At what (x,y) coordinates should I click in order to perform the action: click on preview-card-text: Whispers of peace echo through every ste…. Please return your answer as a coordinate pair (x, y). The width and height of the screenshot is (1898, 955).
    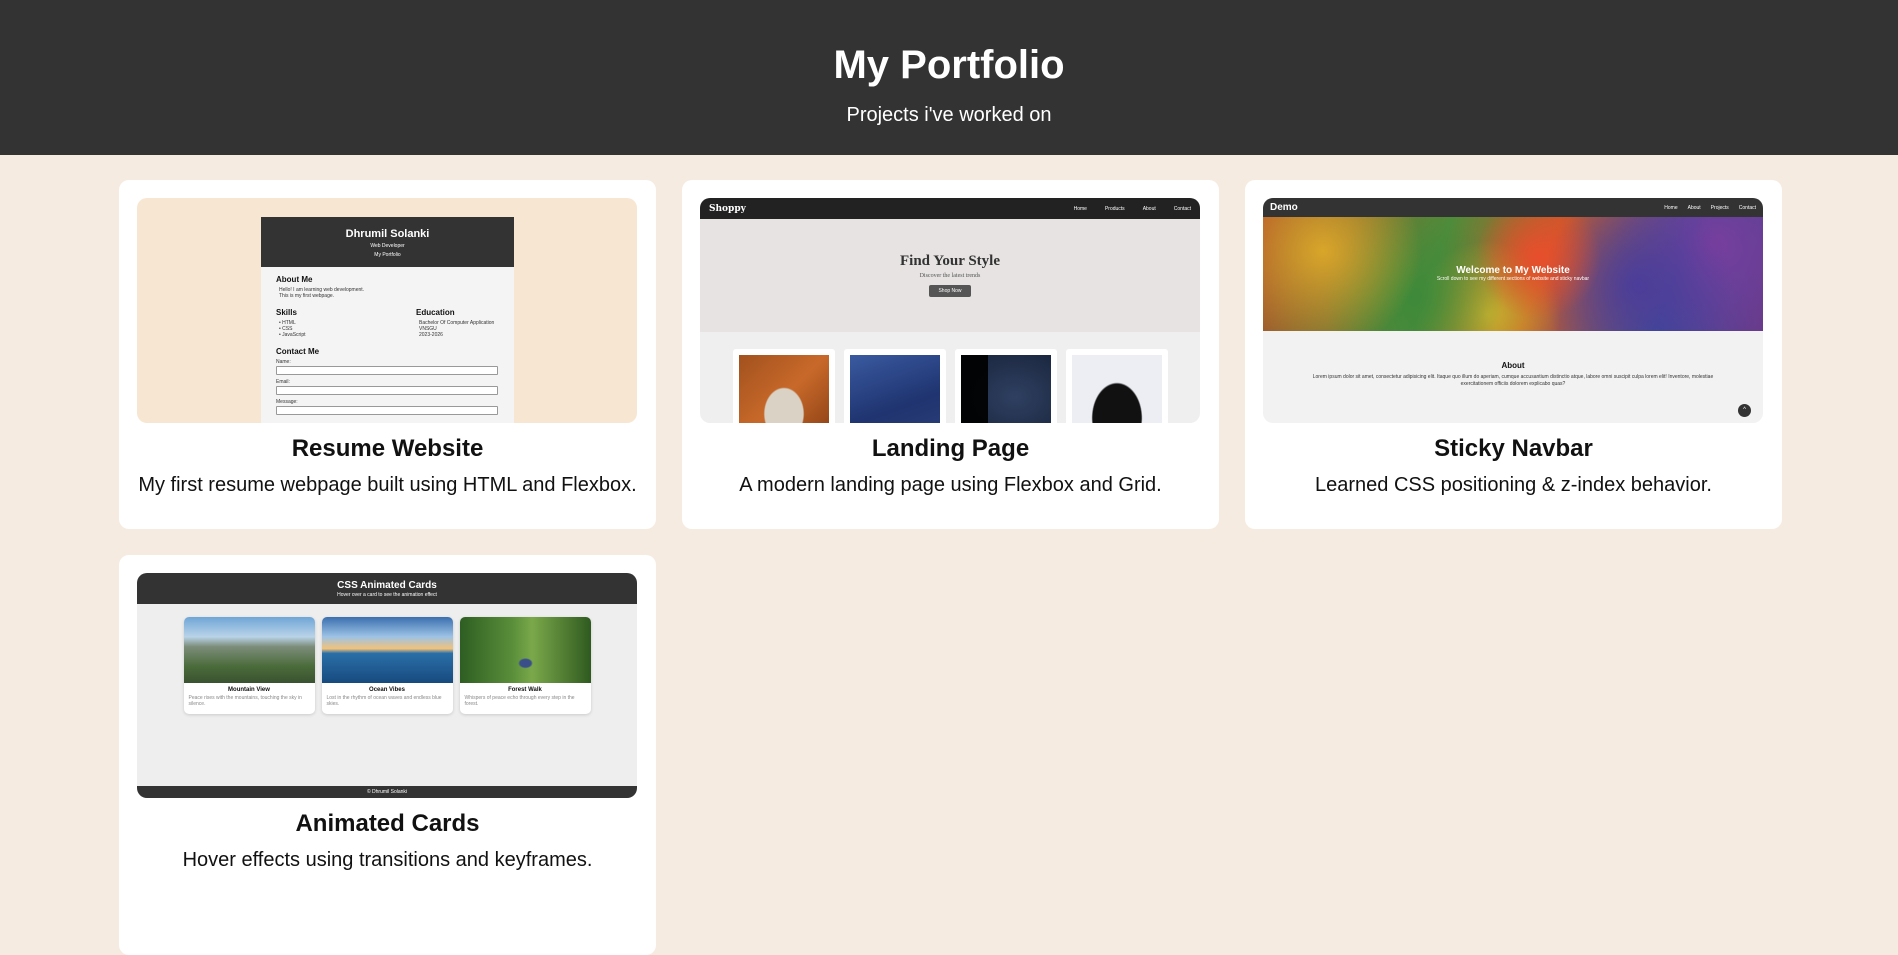
    Looking at the image, I should click on (519, 701).